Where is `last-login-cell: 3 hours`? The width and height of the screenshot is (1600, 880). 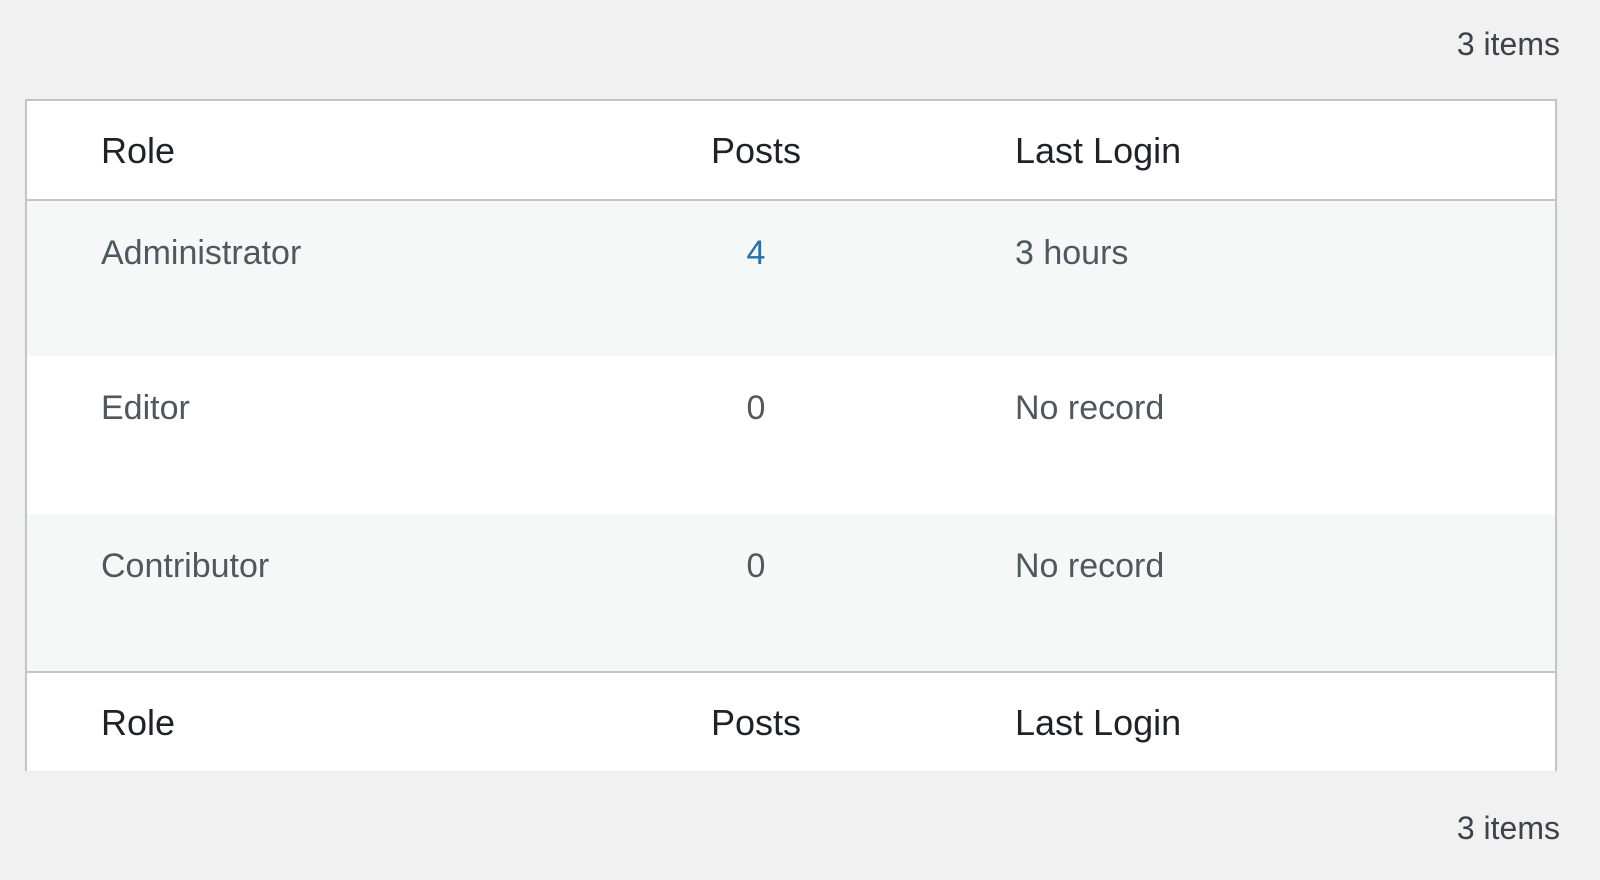
last-login-cell: 3 hours is located at coordinates (1072, 253).